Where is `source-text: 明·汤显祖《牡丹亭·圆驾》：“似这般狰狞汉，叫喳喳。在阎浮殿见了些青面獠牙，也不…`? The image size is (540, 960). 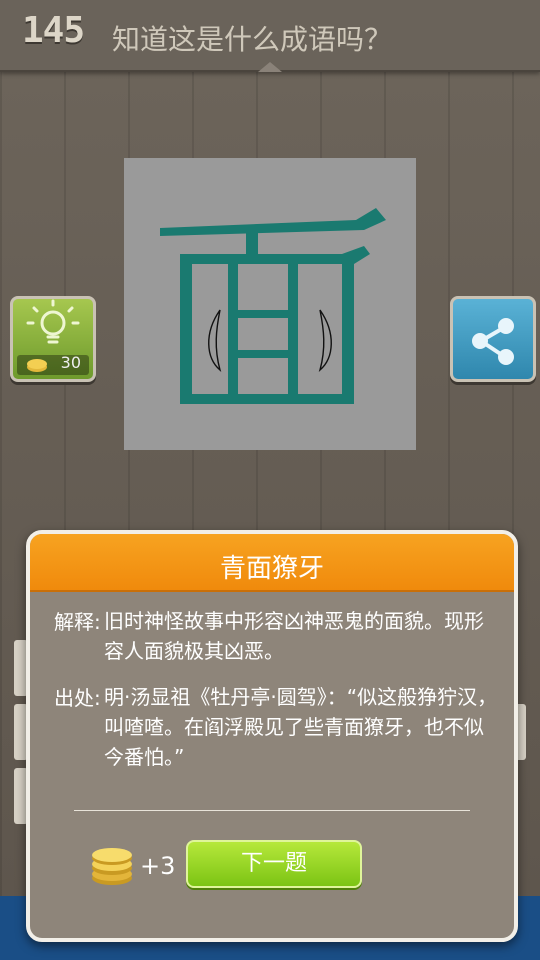 source-text: 明·汤显祖《牡丹亭·圆驾》：“似这般狰狞汉，叫喳喳。在阎浮殿见了些青面獠牙，也不… is located at coordinates (301, 727).